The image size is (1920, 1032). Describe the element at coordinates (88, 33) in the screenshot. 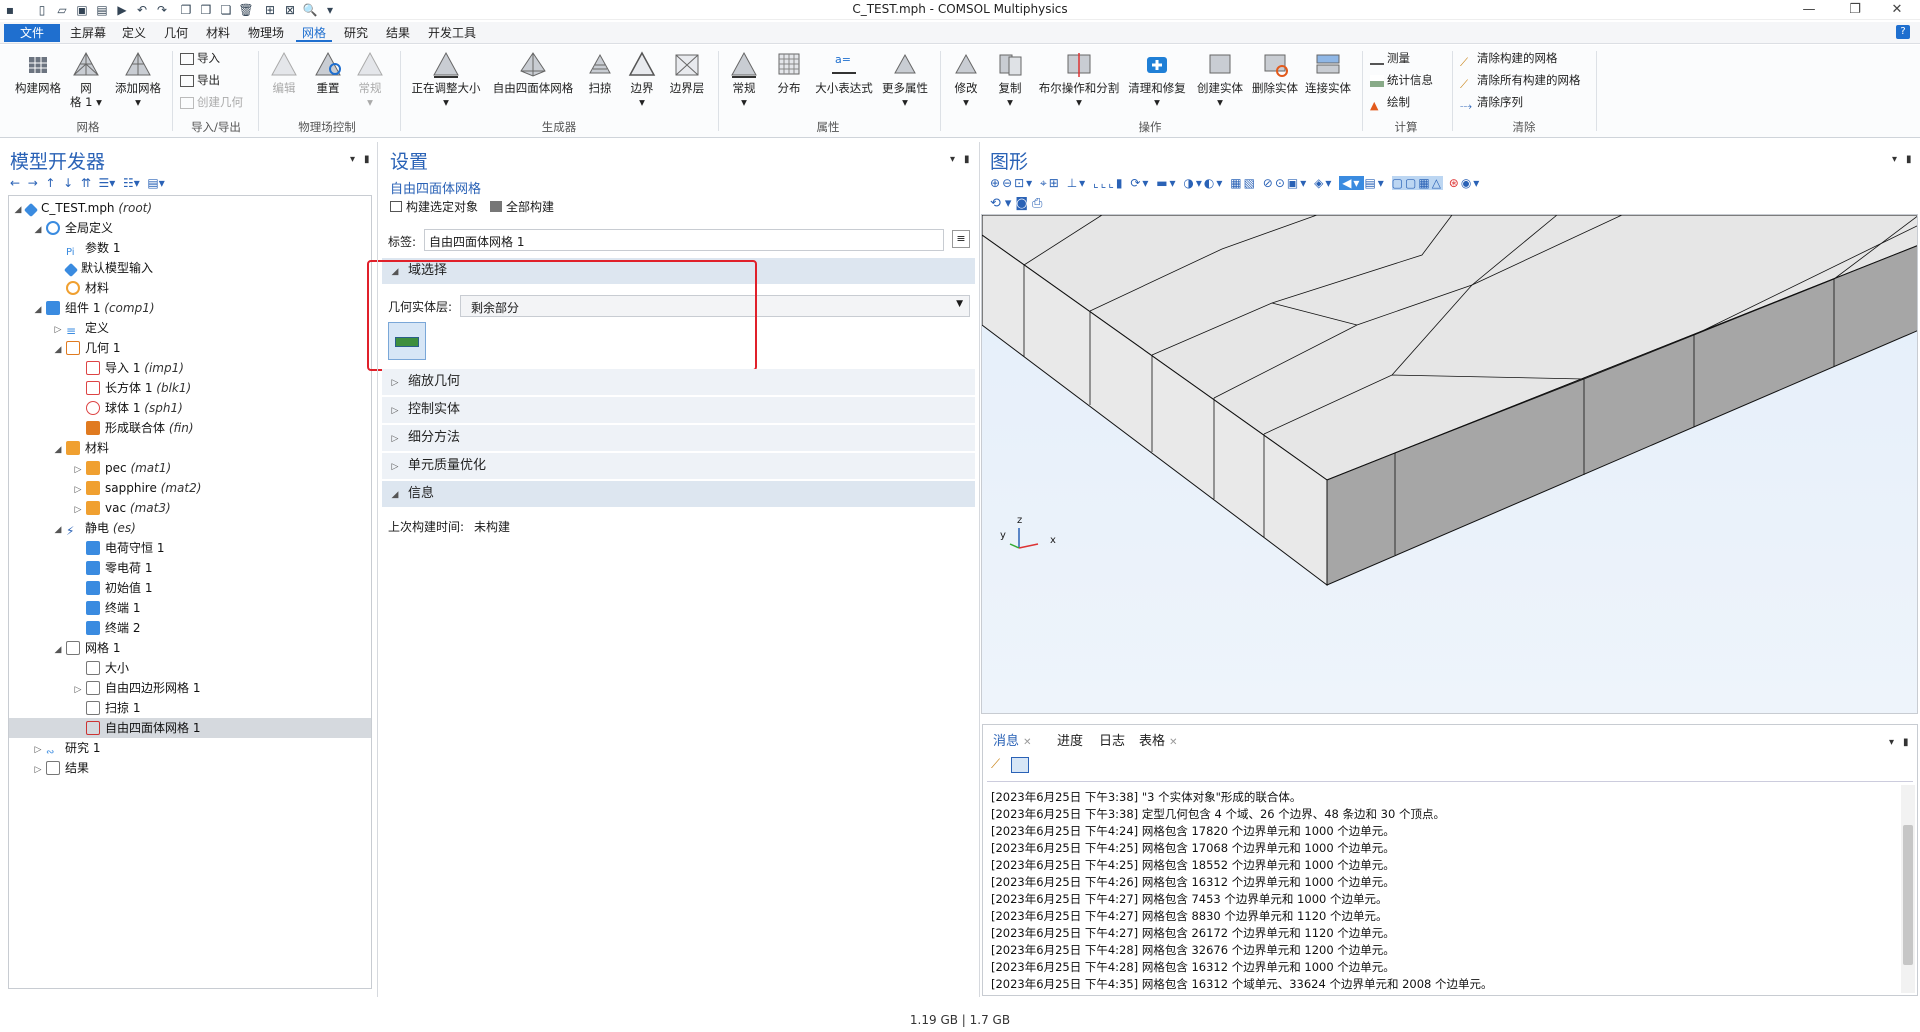

I see `menu-home: 主屏幕` at that location.